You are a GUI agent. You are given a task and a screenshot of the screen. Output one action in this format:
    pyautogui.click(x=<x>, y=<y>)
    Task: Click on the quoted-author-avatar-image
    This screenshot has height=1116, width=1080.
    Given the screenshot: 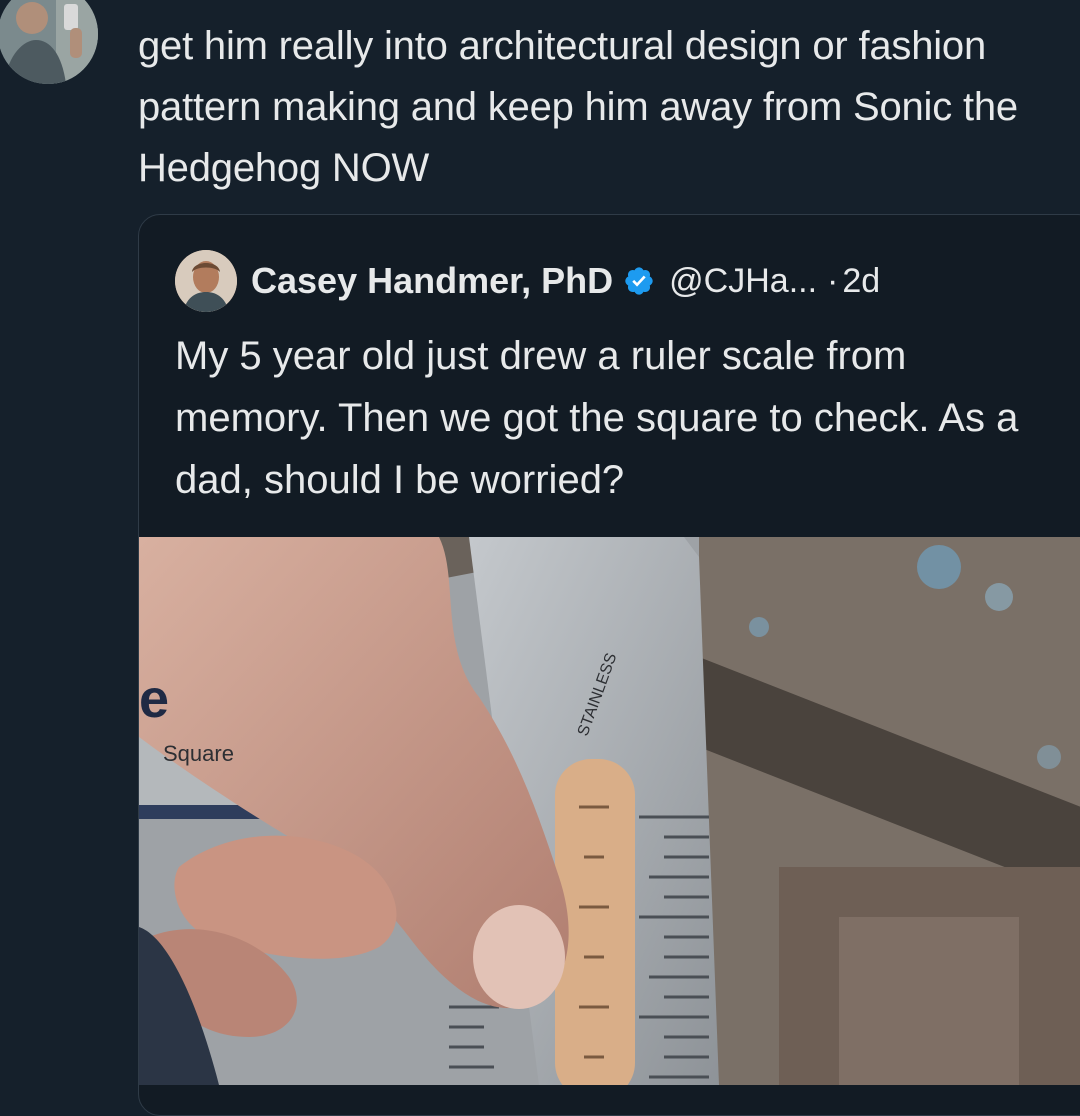 What is the action you would take?
    pyautogui.click(x=206, y=281)
    